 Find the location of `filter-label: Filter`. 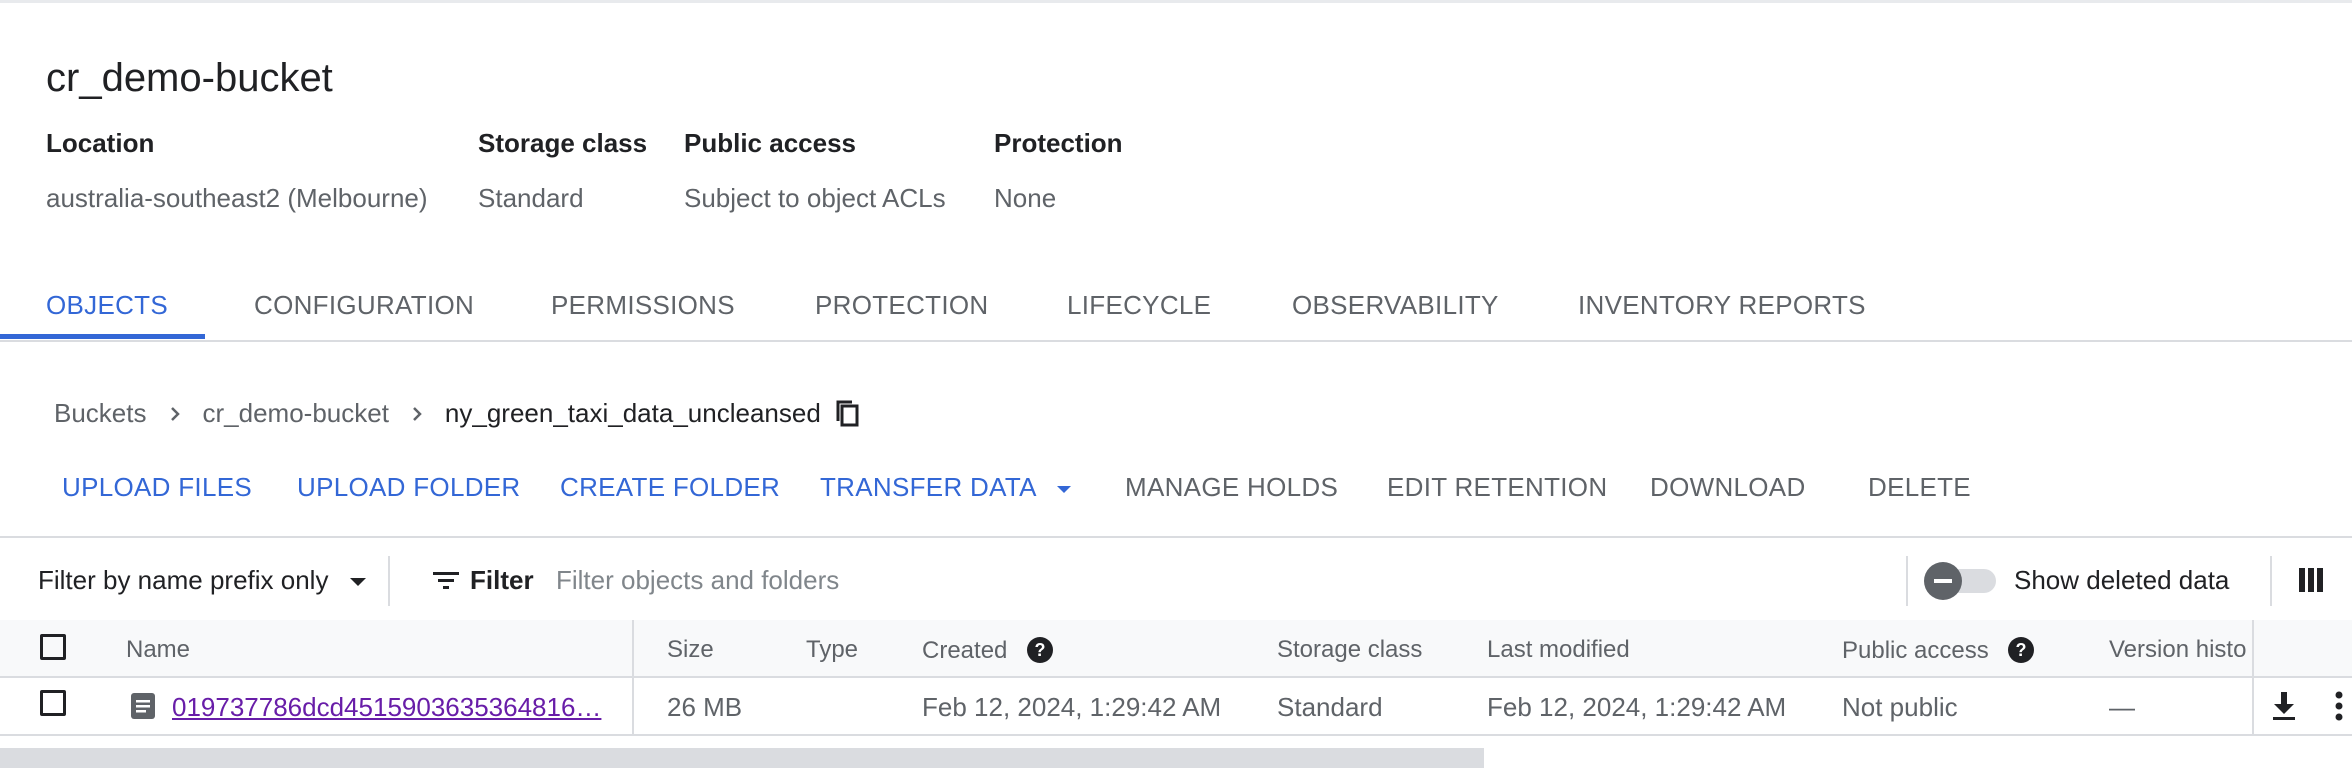

filter-label: Filter is located at coordinates (502, 580).